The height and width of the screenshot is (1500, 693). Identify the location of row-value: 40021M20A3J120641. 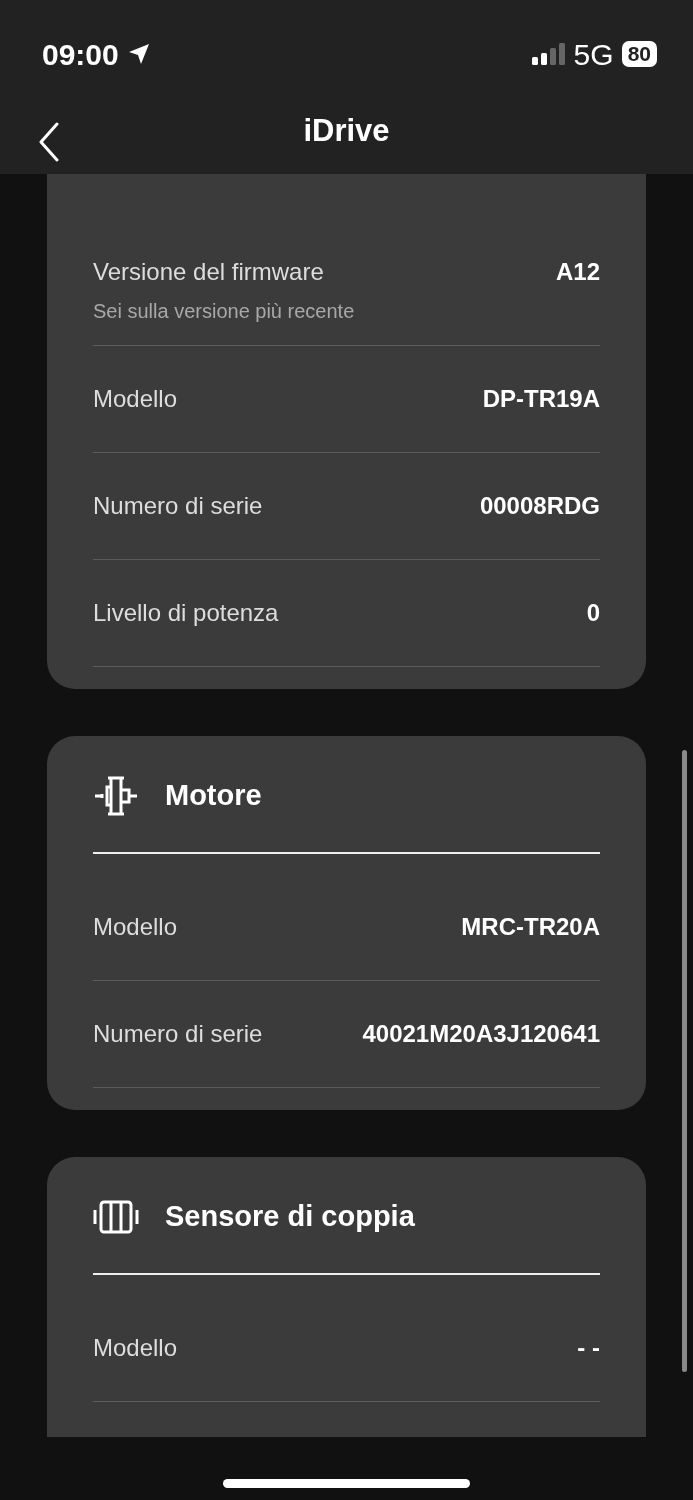
(481, 1034).